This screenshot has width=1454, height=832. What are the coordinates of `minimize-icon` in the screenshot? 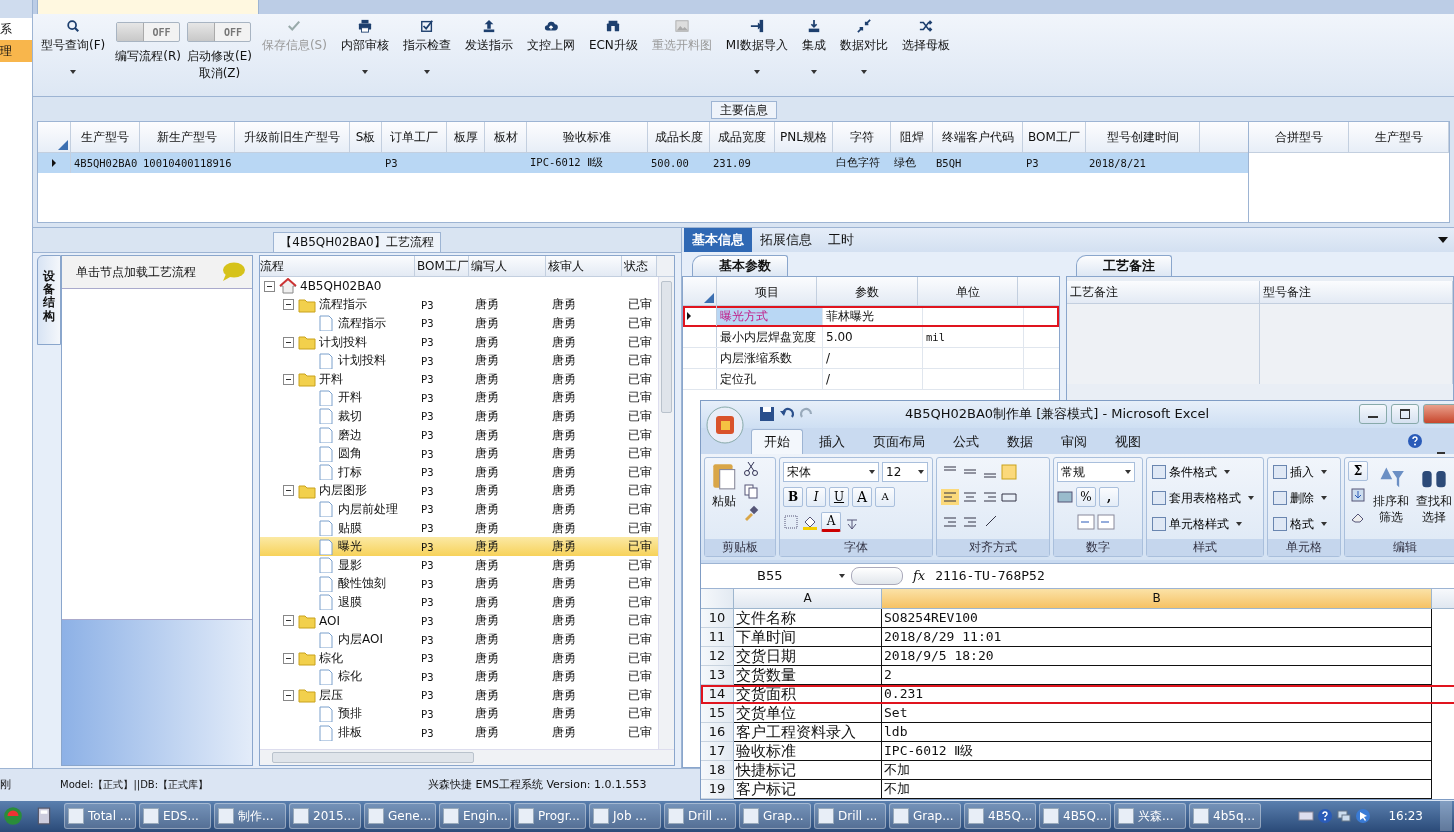 It's located at (1441, 452).